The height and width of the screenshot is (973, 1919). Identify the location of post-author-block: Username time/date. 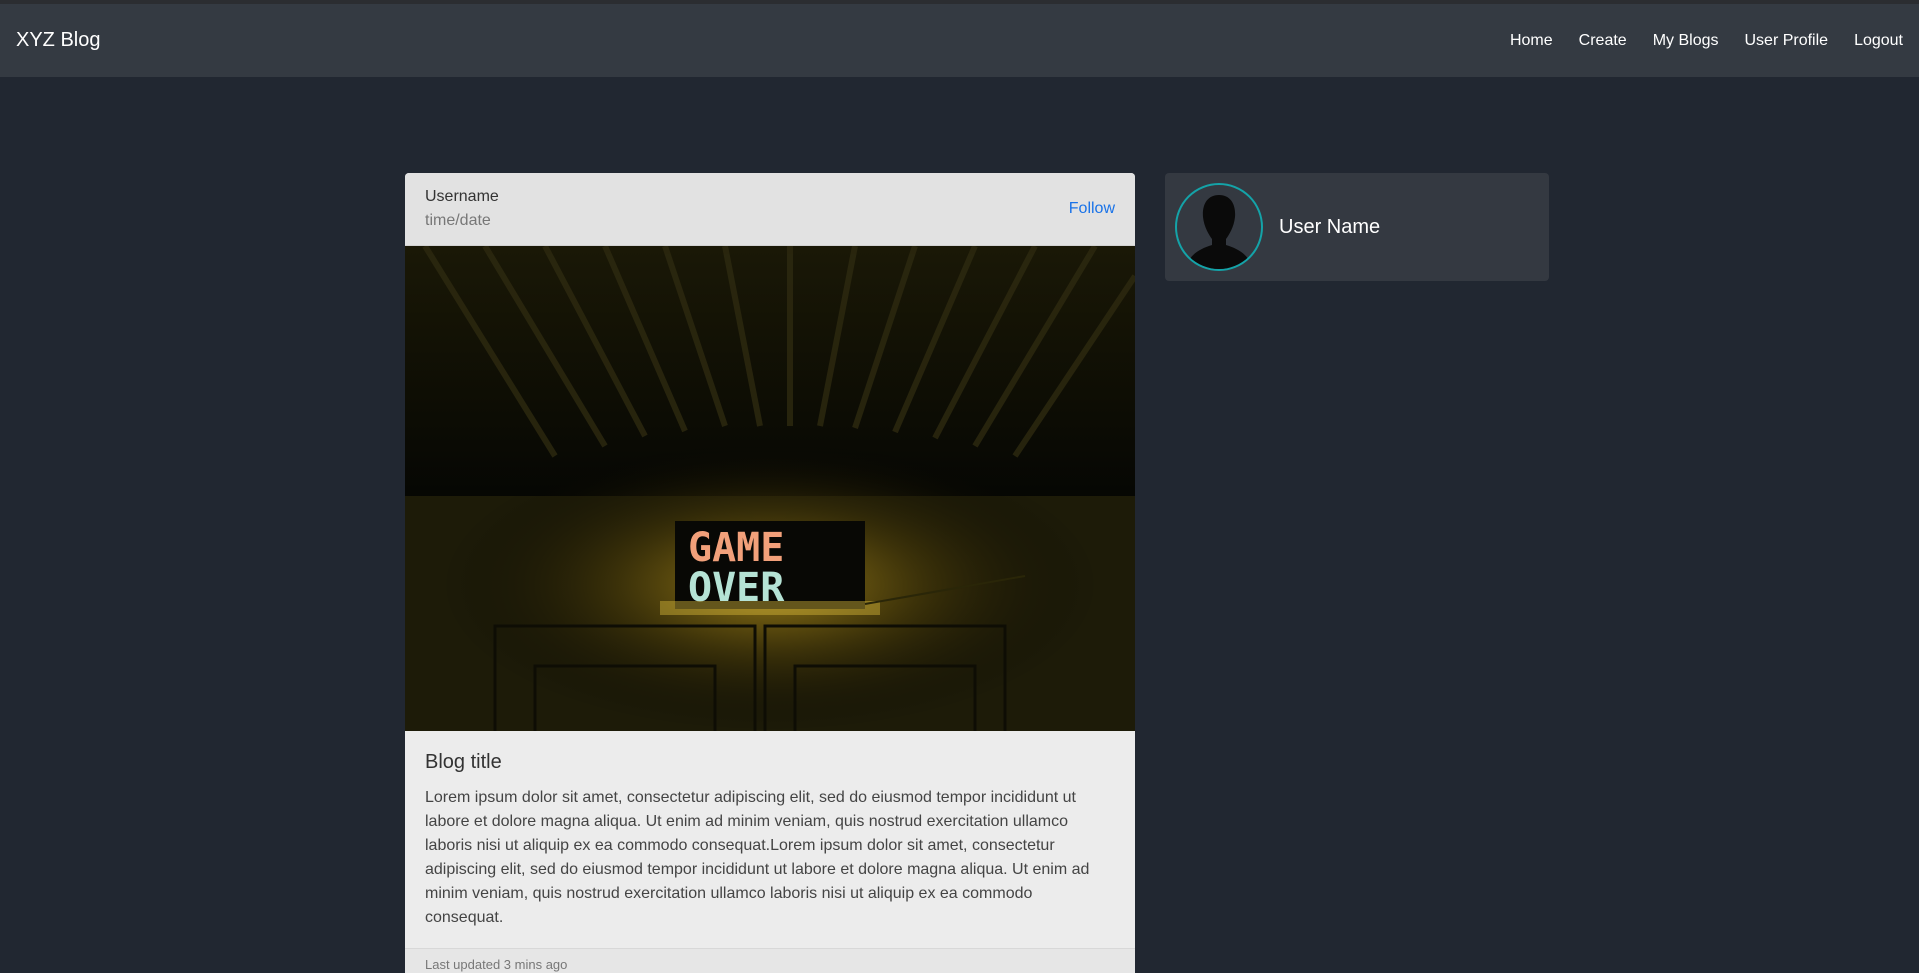
(462, 209).